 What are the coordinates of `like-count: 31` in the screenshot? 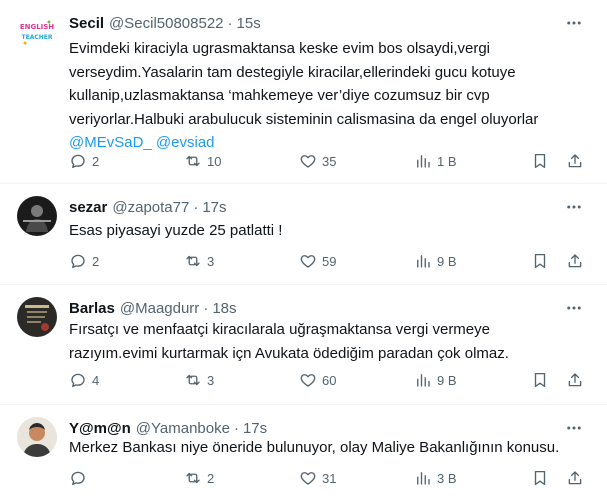 It's located at (329, 478).